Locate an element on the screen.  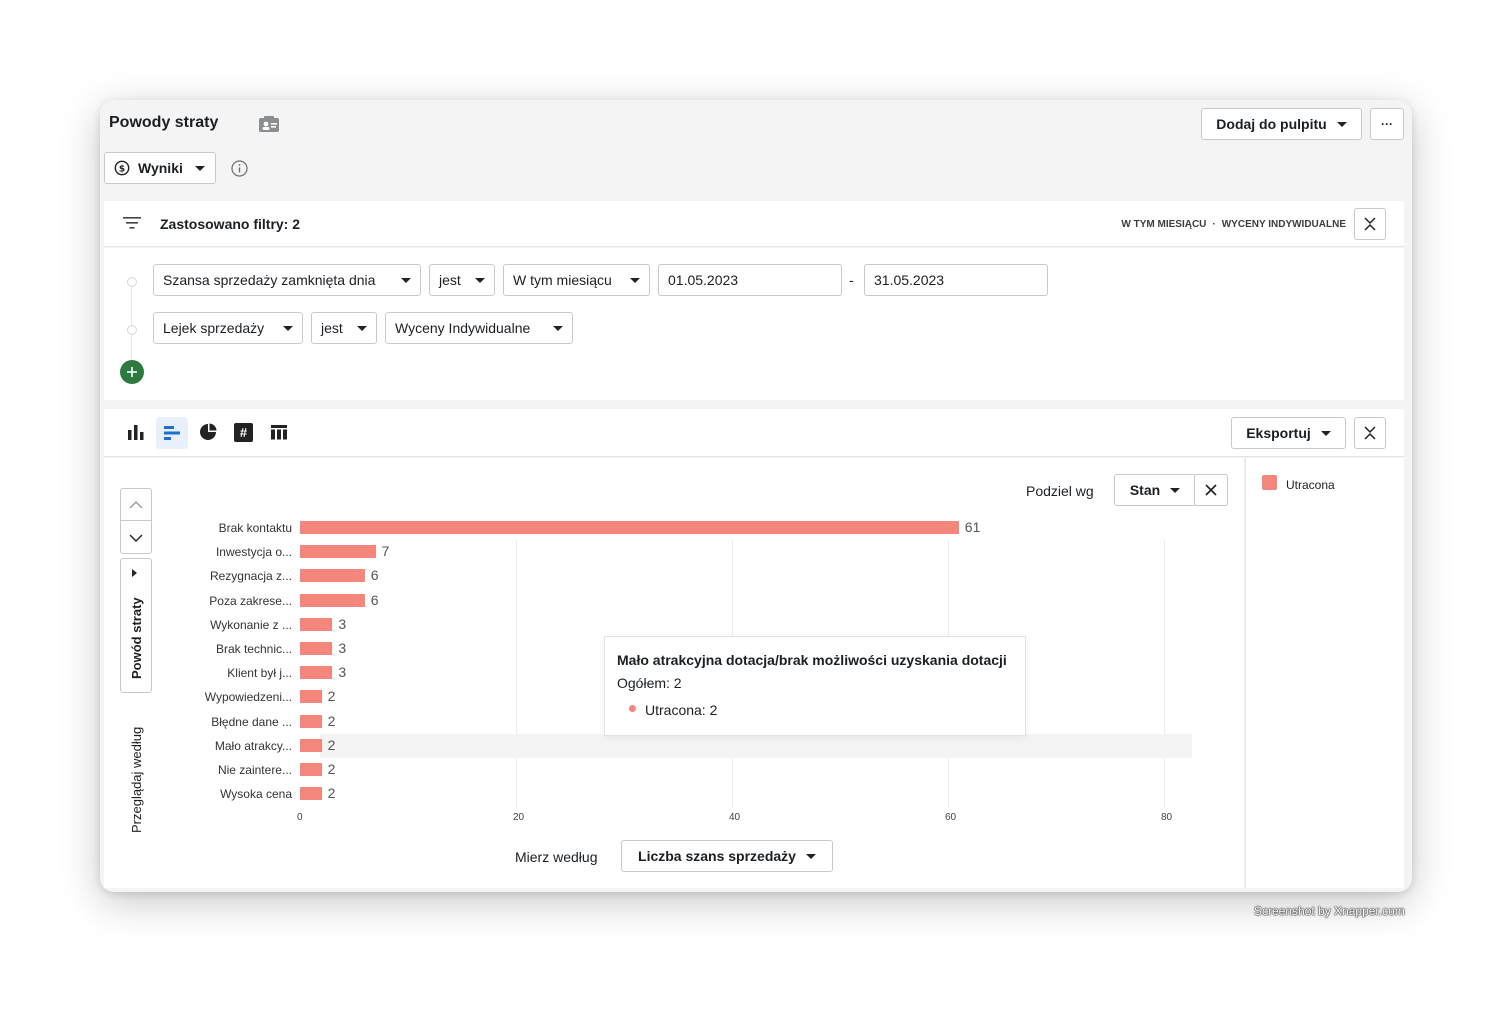
filter1-operator-select: jest is located at coordinates (462, 280).